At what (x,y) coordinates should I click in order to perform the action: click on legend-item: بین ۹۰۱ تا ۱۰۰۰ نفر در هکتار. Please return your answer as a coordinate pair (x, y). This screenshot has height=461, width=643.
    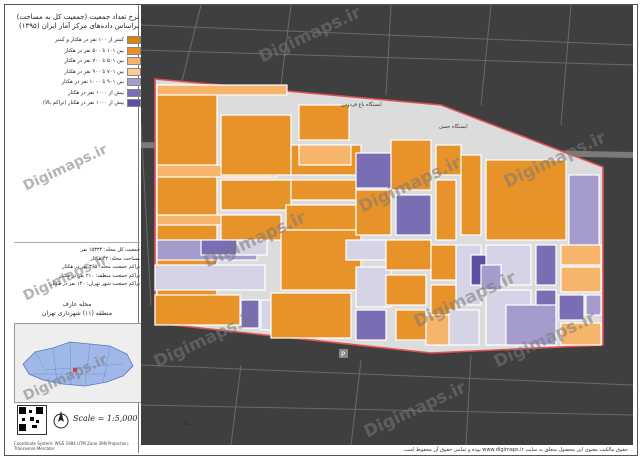
    Looking at the image, I should click on (77, 82).